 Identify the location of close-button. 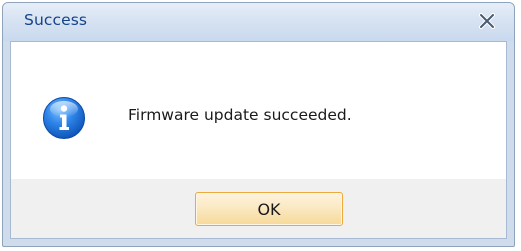
(487, 21).